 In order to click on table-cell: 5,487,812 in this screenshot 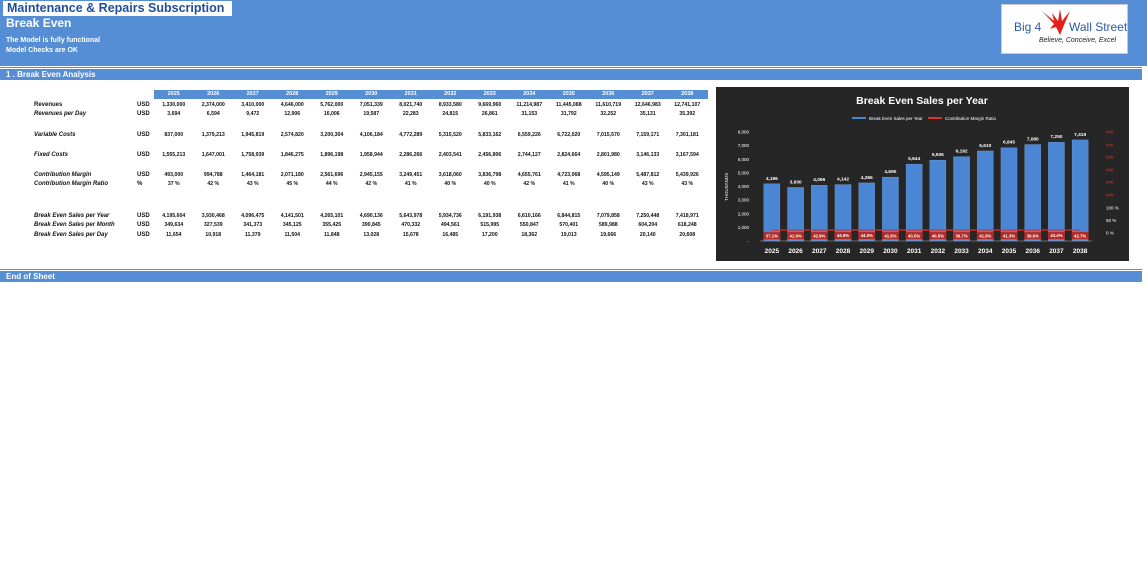, I will do `click(648, 175)`.